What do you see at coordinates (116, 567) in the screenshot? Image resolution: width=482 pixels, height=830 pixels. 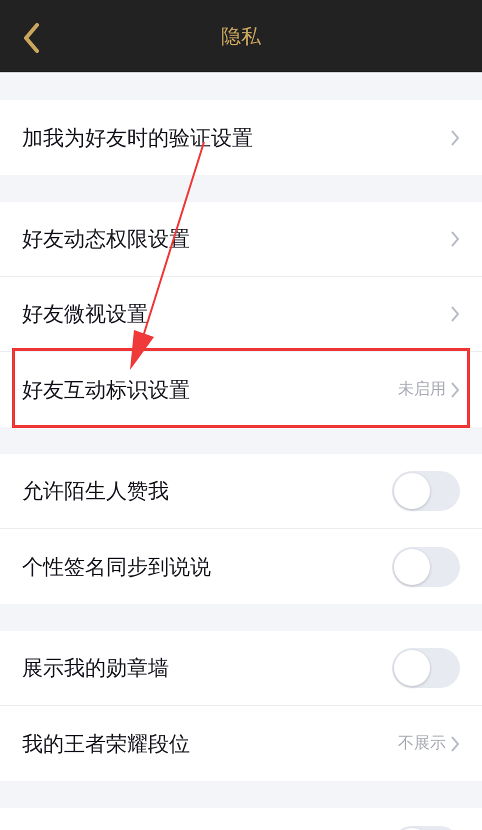 I see `row-label: 个性签名同步到说说` at bounding box center [116, 567].